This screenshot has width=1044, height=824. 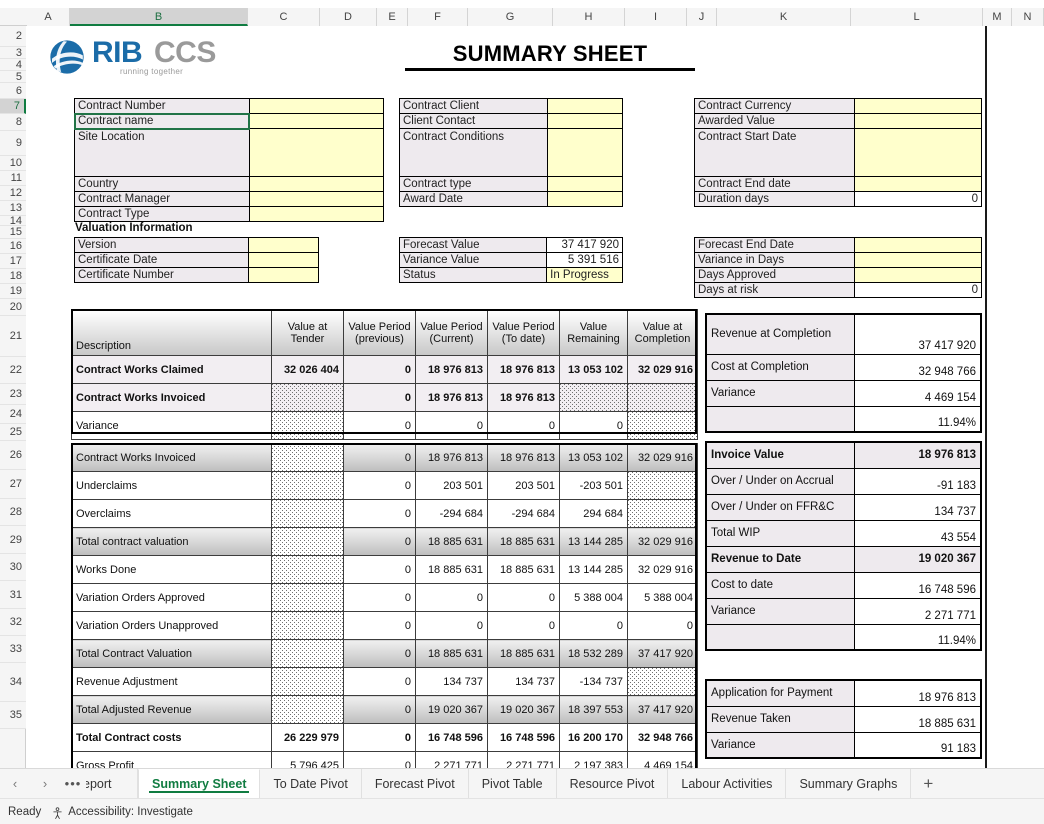 What do you see at coordinates (843, 481) in the screenshot?
I see `table-row: Over / Under on Accrual -91 183` at bounding box center [843, 481].